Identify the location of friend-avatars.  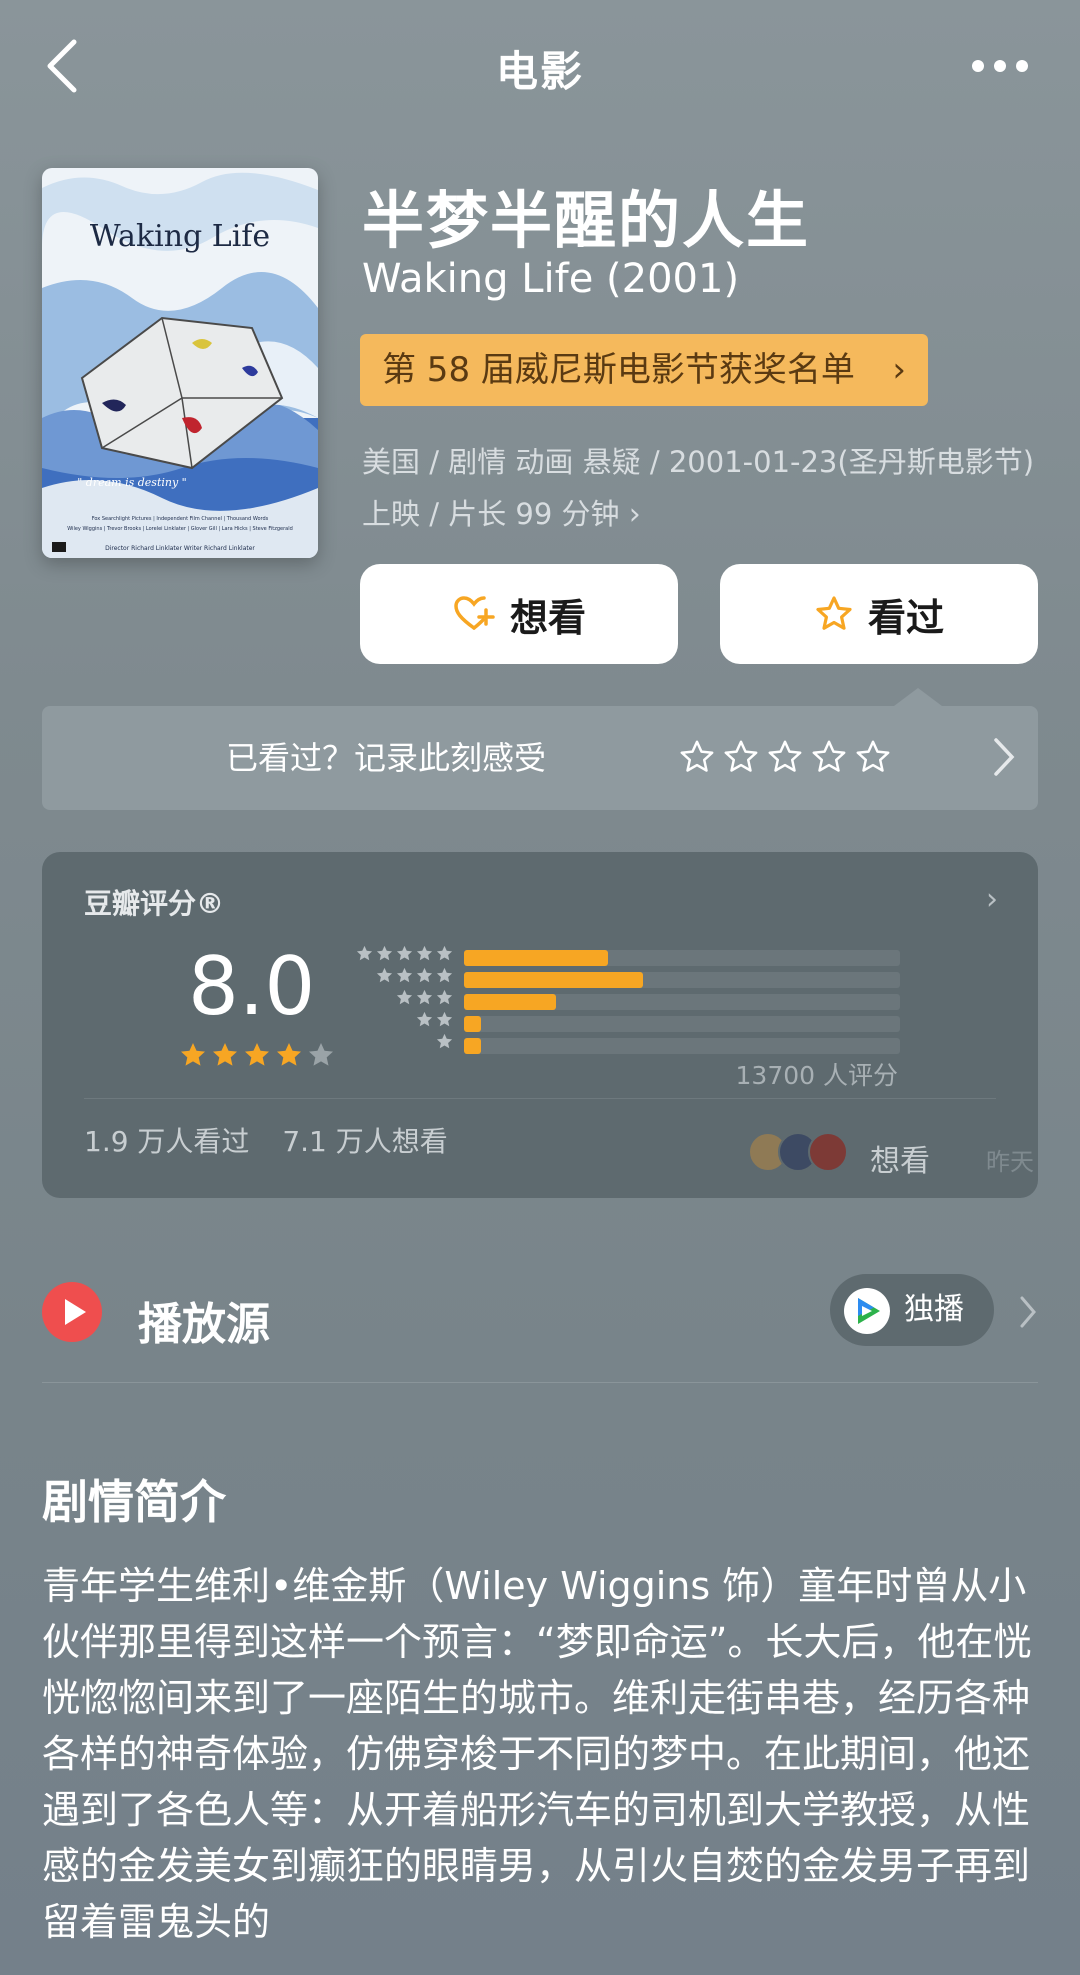
(798, 1154).